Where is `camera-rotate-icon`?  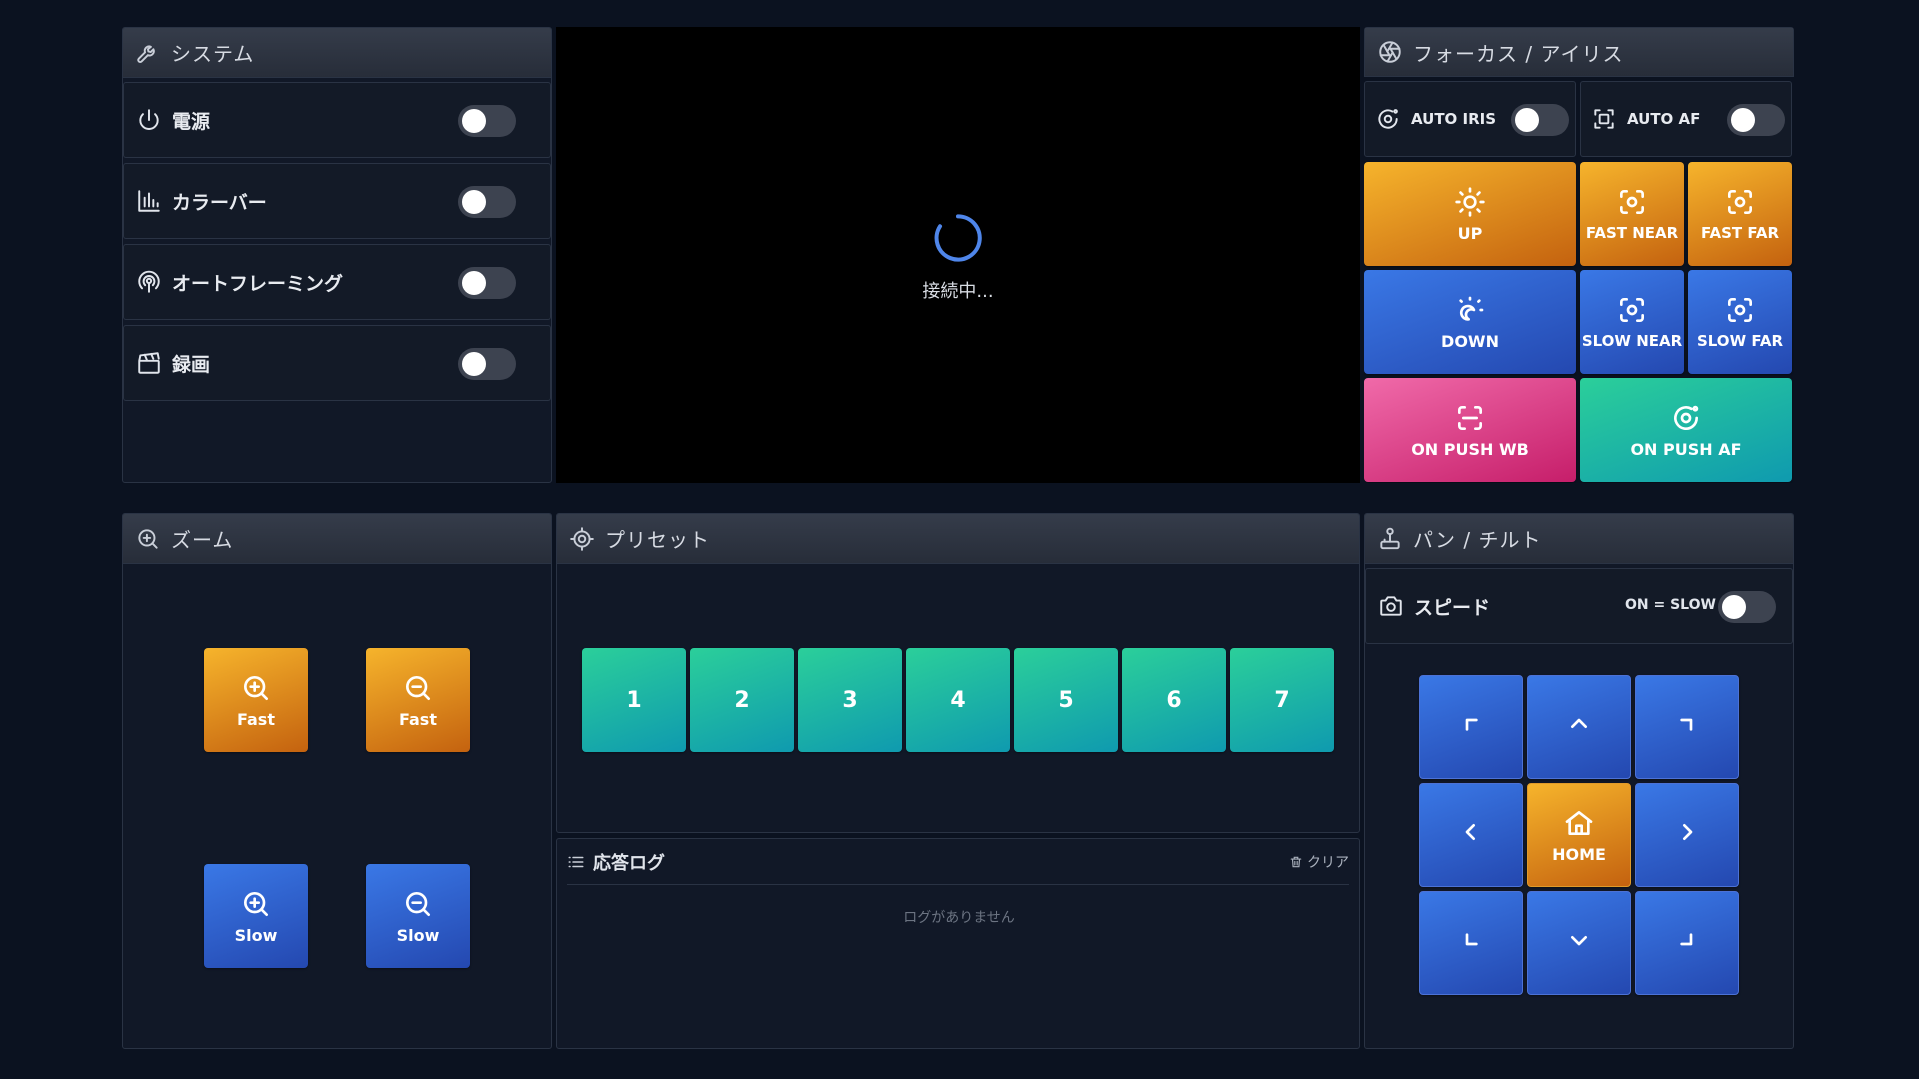 camera-rotate-icon is located at coordinates (1391, 606).